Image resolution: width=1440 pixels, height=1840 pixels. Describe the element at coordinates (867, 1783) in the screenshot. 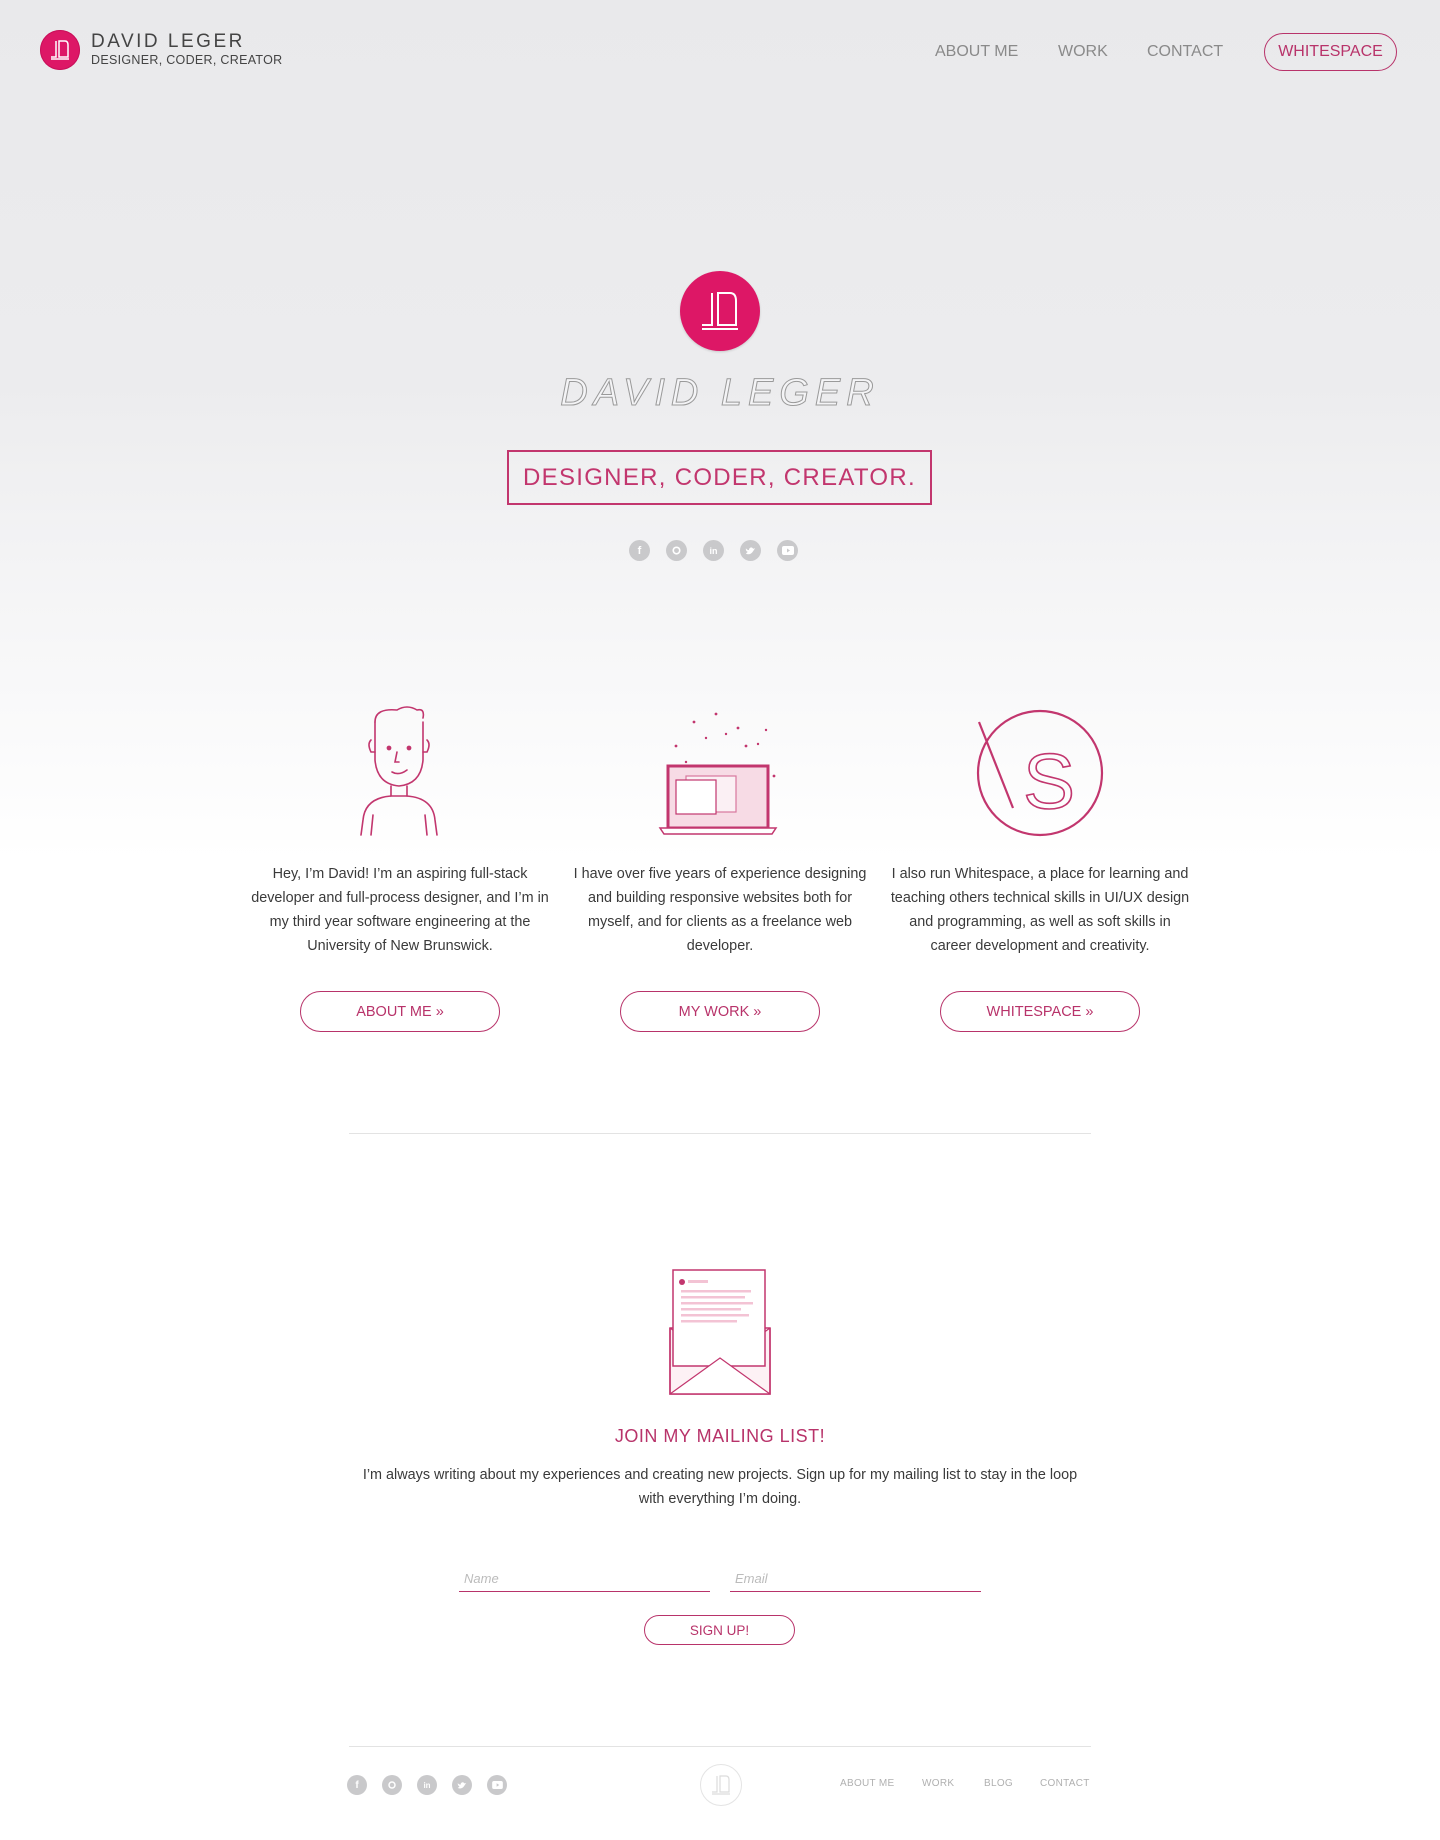

I see `footer-link-about-me: ABOUT ME` at that location.